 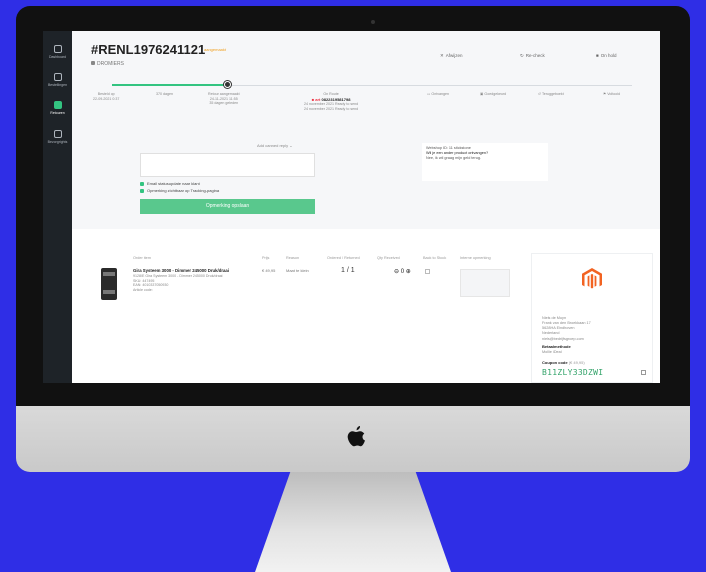 What do you see at coordinates (148, 49) in the screenshot?
I see `page-title: #RENL1976241121` at bounding box center [148, 49].